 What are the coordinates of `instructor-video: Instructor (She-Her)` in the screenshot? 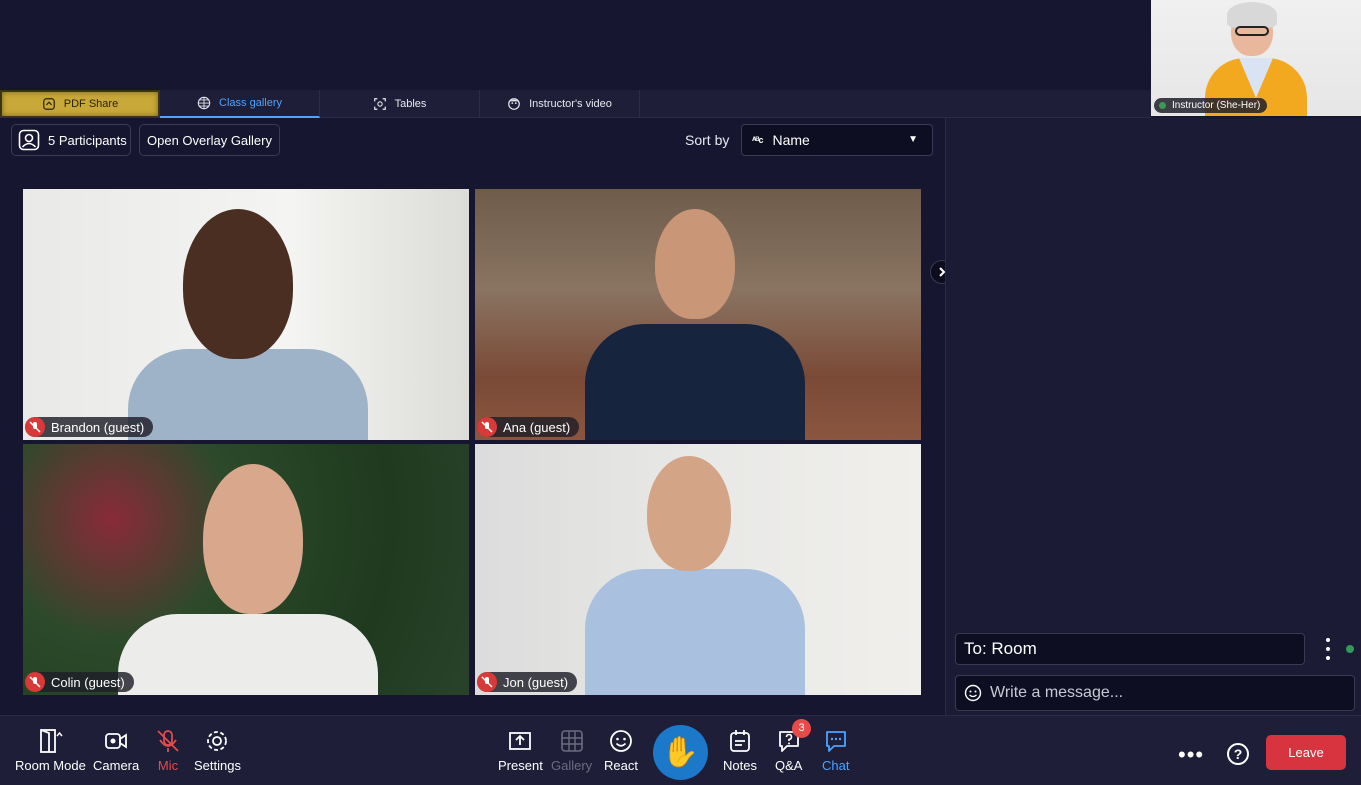 It's located at (1256, 58).